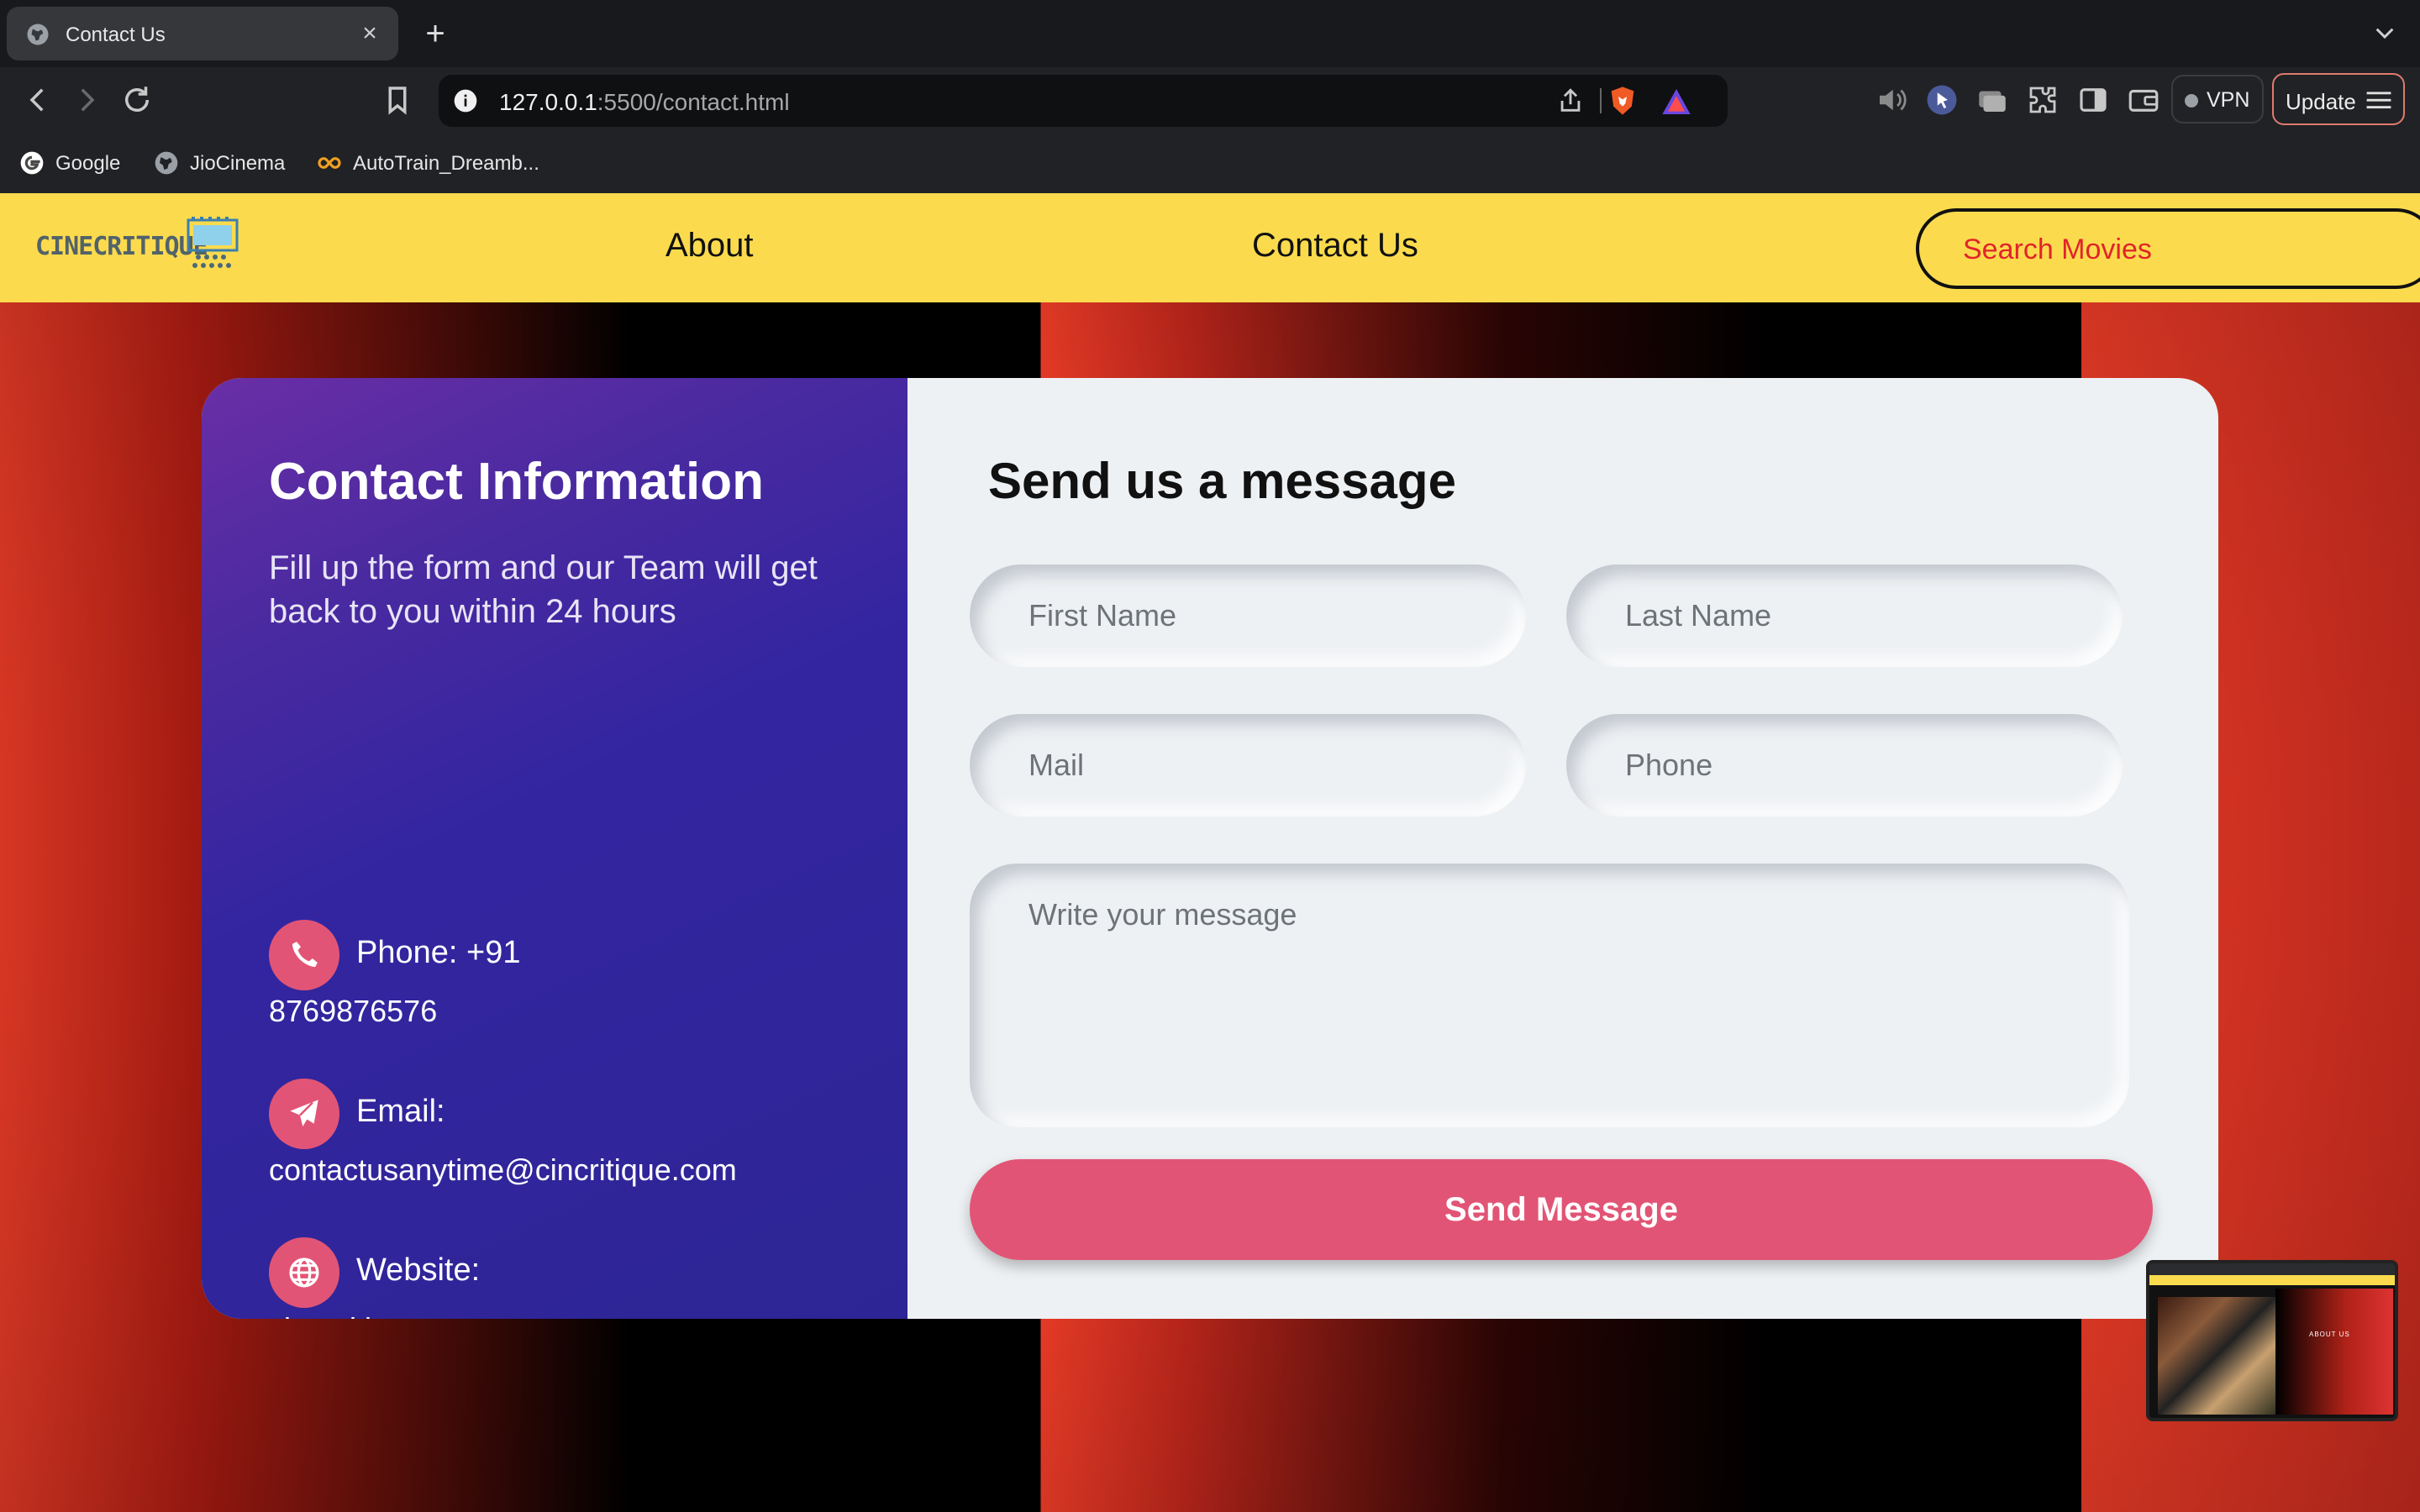  What do you see at coordinates (1335, 246) in the screenshot?
I see `nav-link-contact: Contact Us` at bounding box center [1335, 246].